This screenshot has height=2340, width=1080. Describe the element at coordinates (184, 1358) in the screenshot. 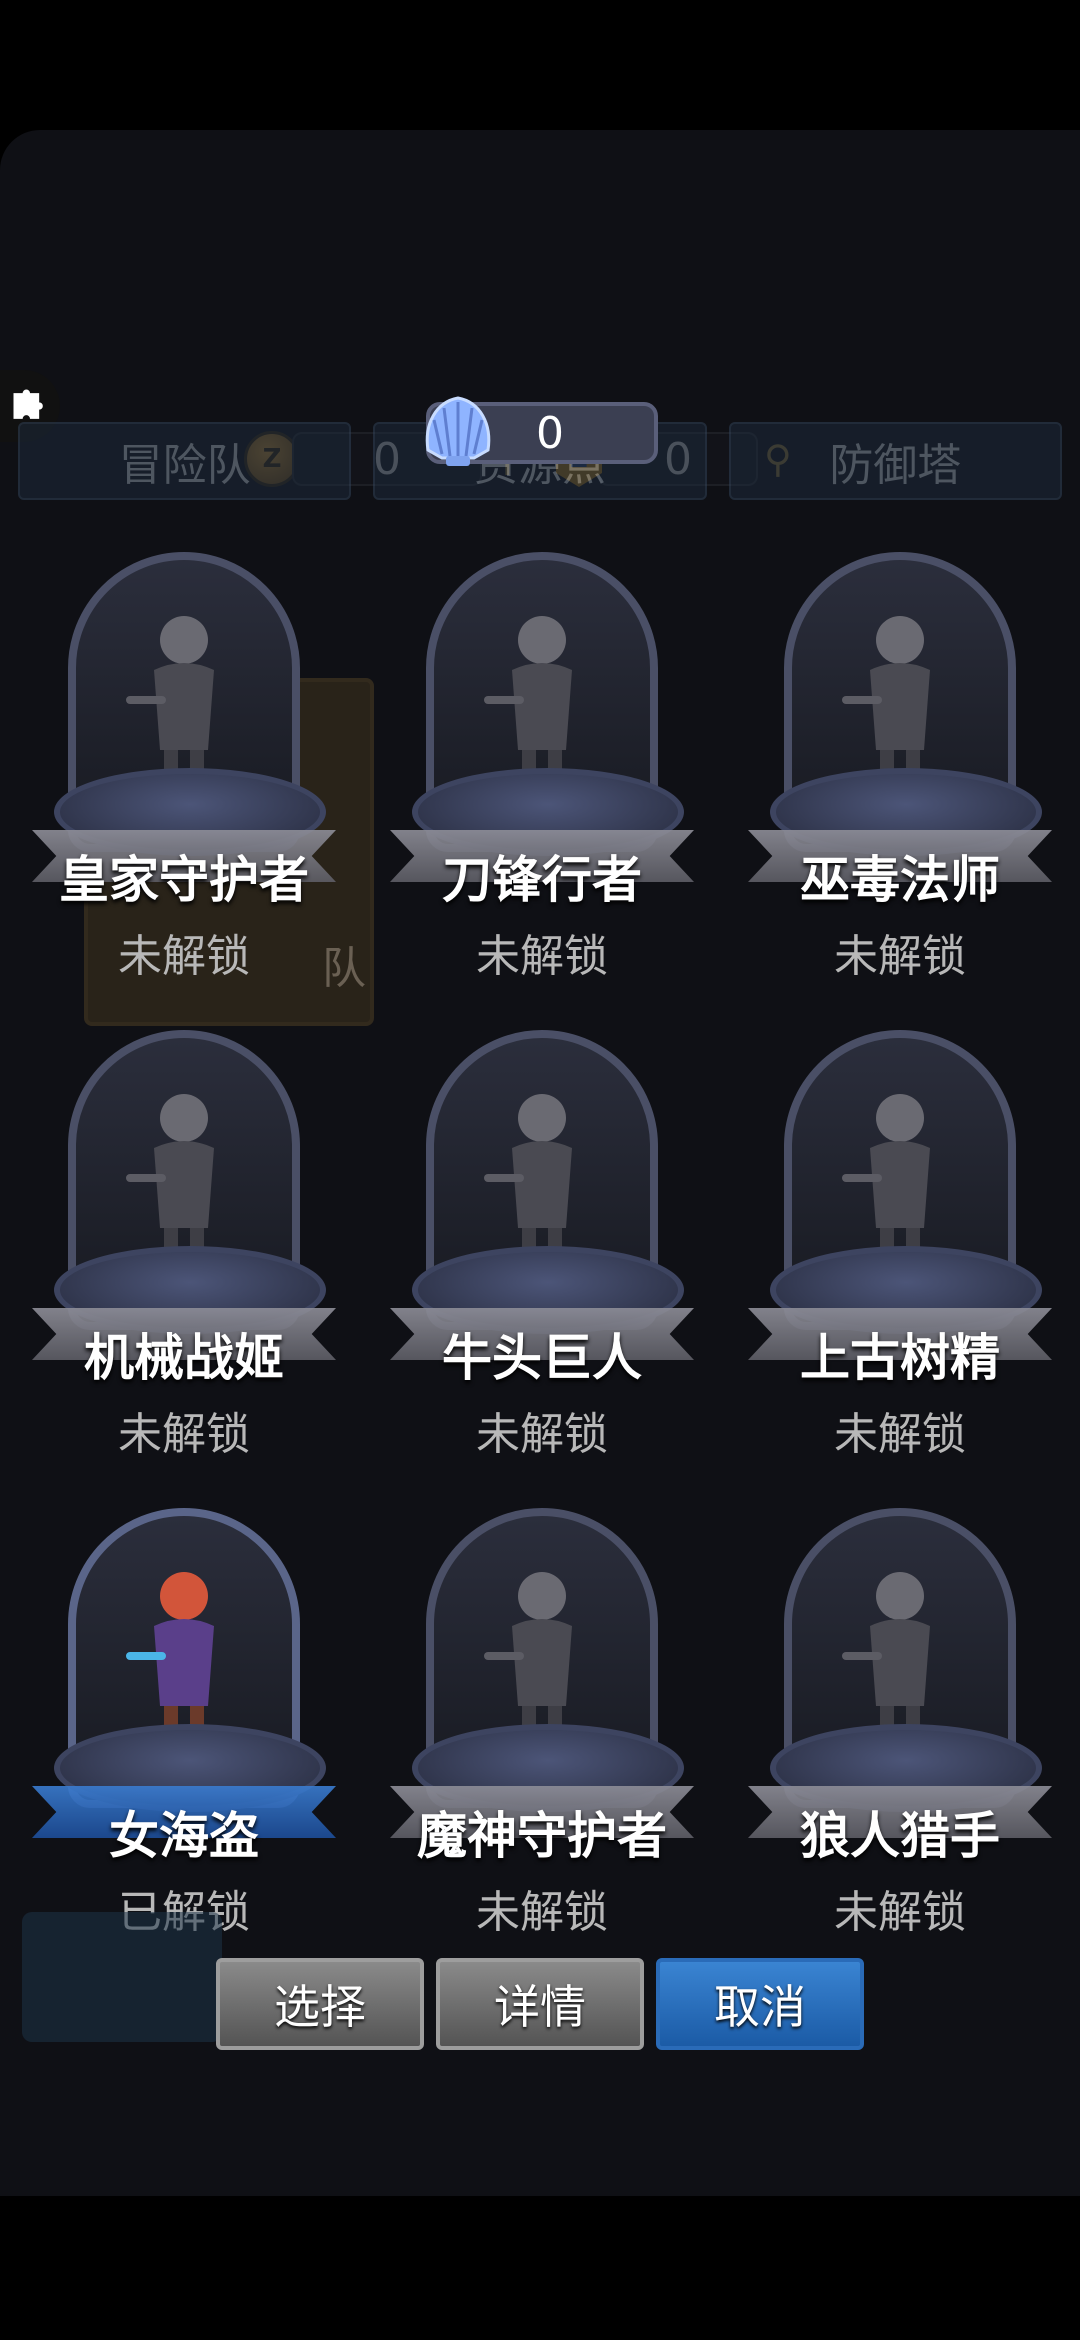

I see `hero-name: 机械战姬` at that location.